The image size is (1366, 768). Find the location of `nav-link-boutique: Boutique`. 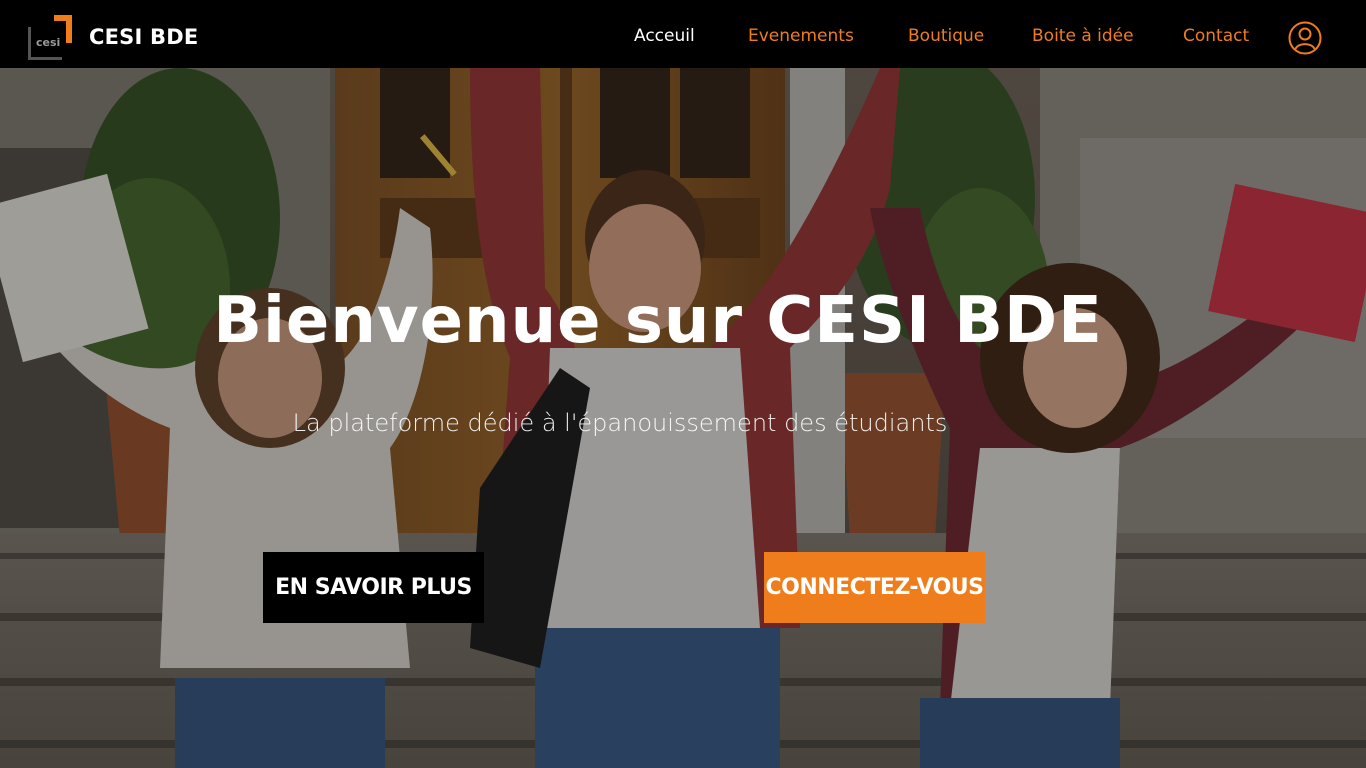

nav-link-boutique: Boutique is located at coordinates (946, 36).